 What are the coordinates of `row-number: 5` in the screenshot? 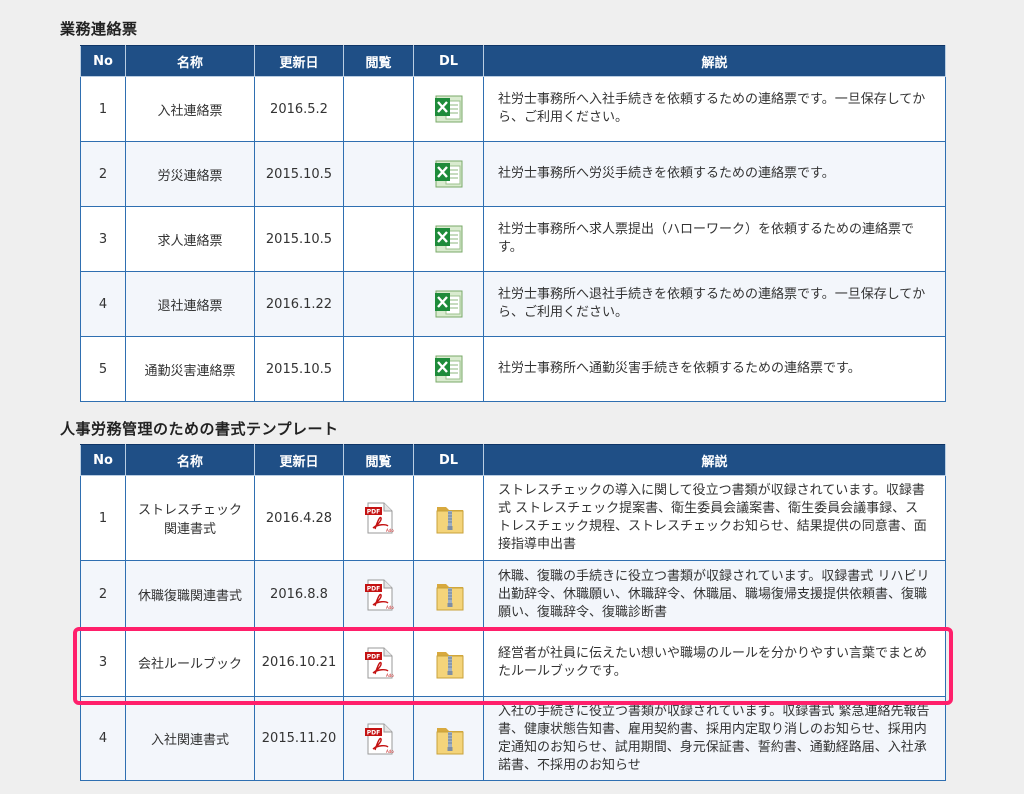 It's located at (103, 369).